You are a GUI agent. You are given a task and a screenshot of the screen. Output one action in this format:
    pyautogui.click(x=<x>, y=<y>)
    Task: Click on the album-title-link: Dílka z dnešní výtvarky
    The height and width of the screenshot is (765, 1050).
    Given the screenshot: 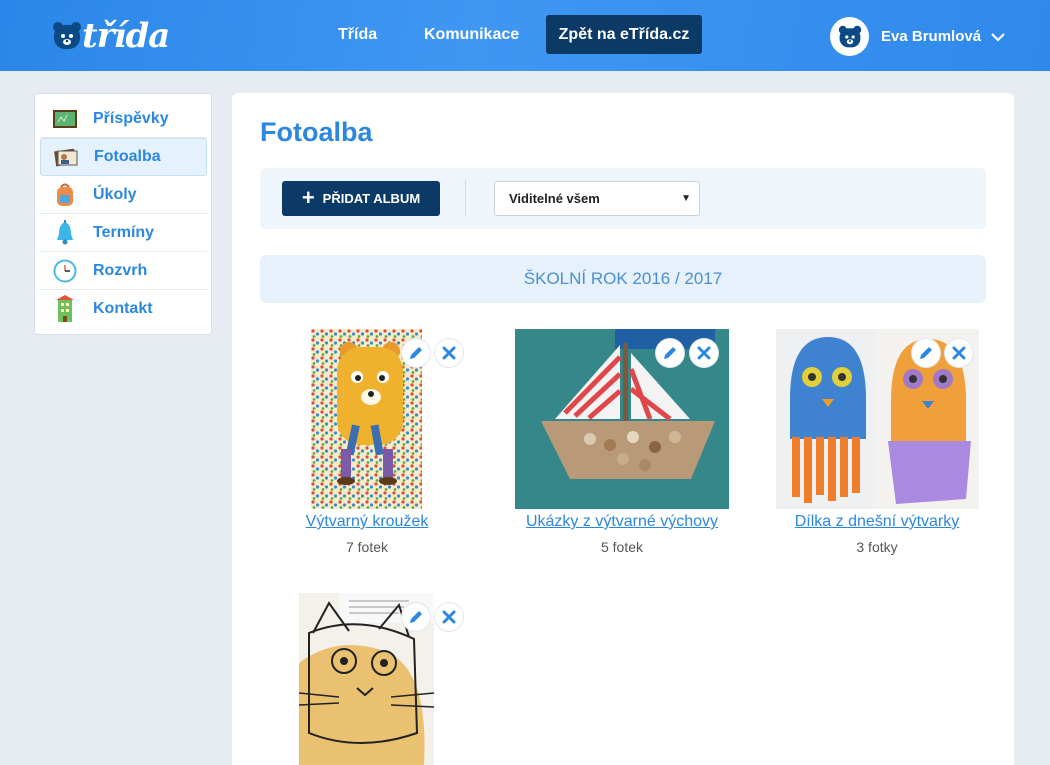 What is the action you would take?
    pyautogui.click(x=877, y=522)
    